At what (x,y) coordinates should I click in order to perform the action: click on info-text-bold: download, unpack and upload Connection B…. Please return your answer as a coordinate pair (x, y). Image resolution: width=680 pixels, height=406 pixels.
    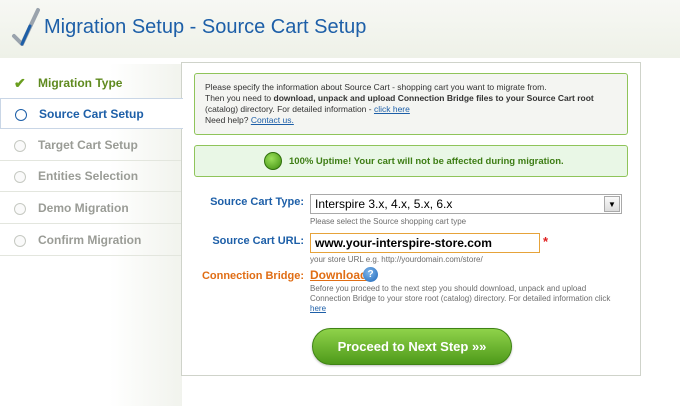
    Looking at the image, I should click on (433, 98).